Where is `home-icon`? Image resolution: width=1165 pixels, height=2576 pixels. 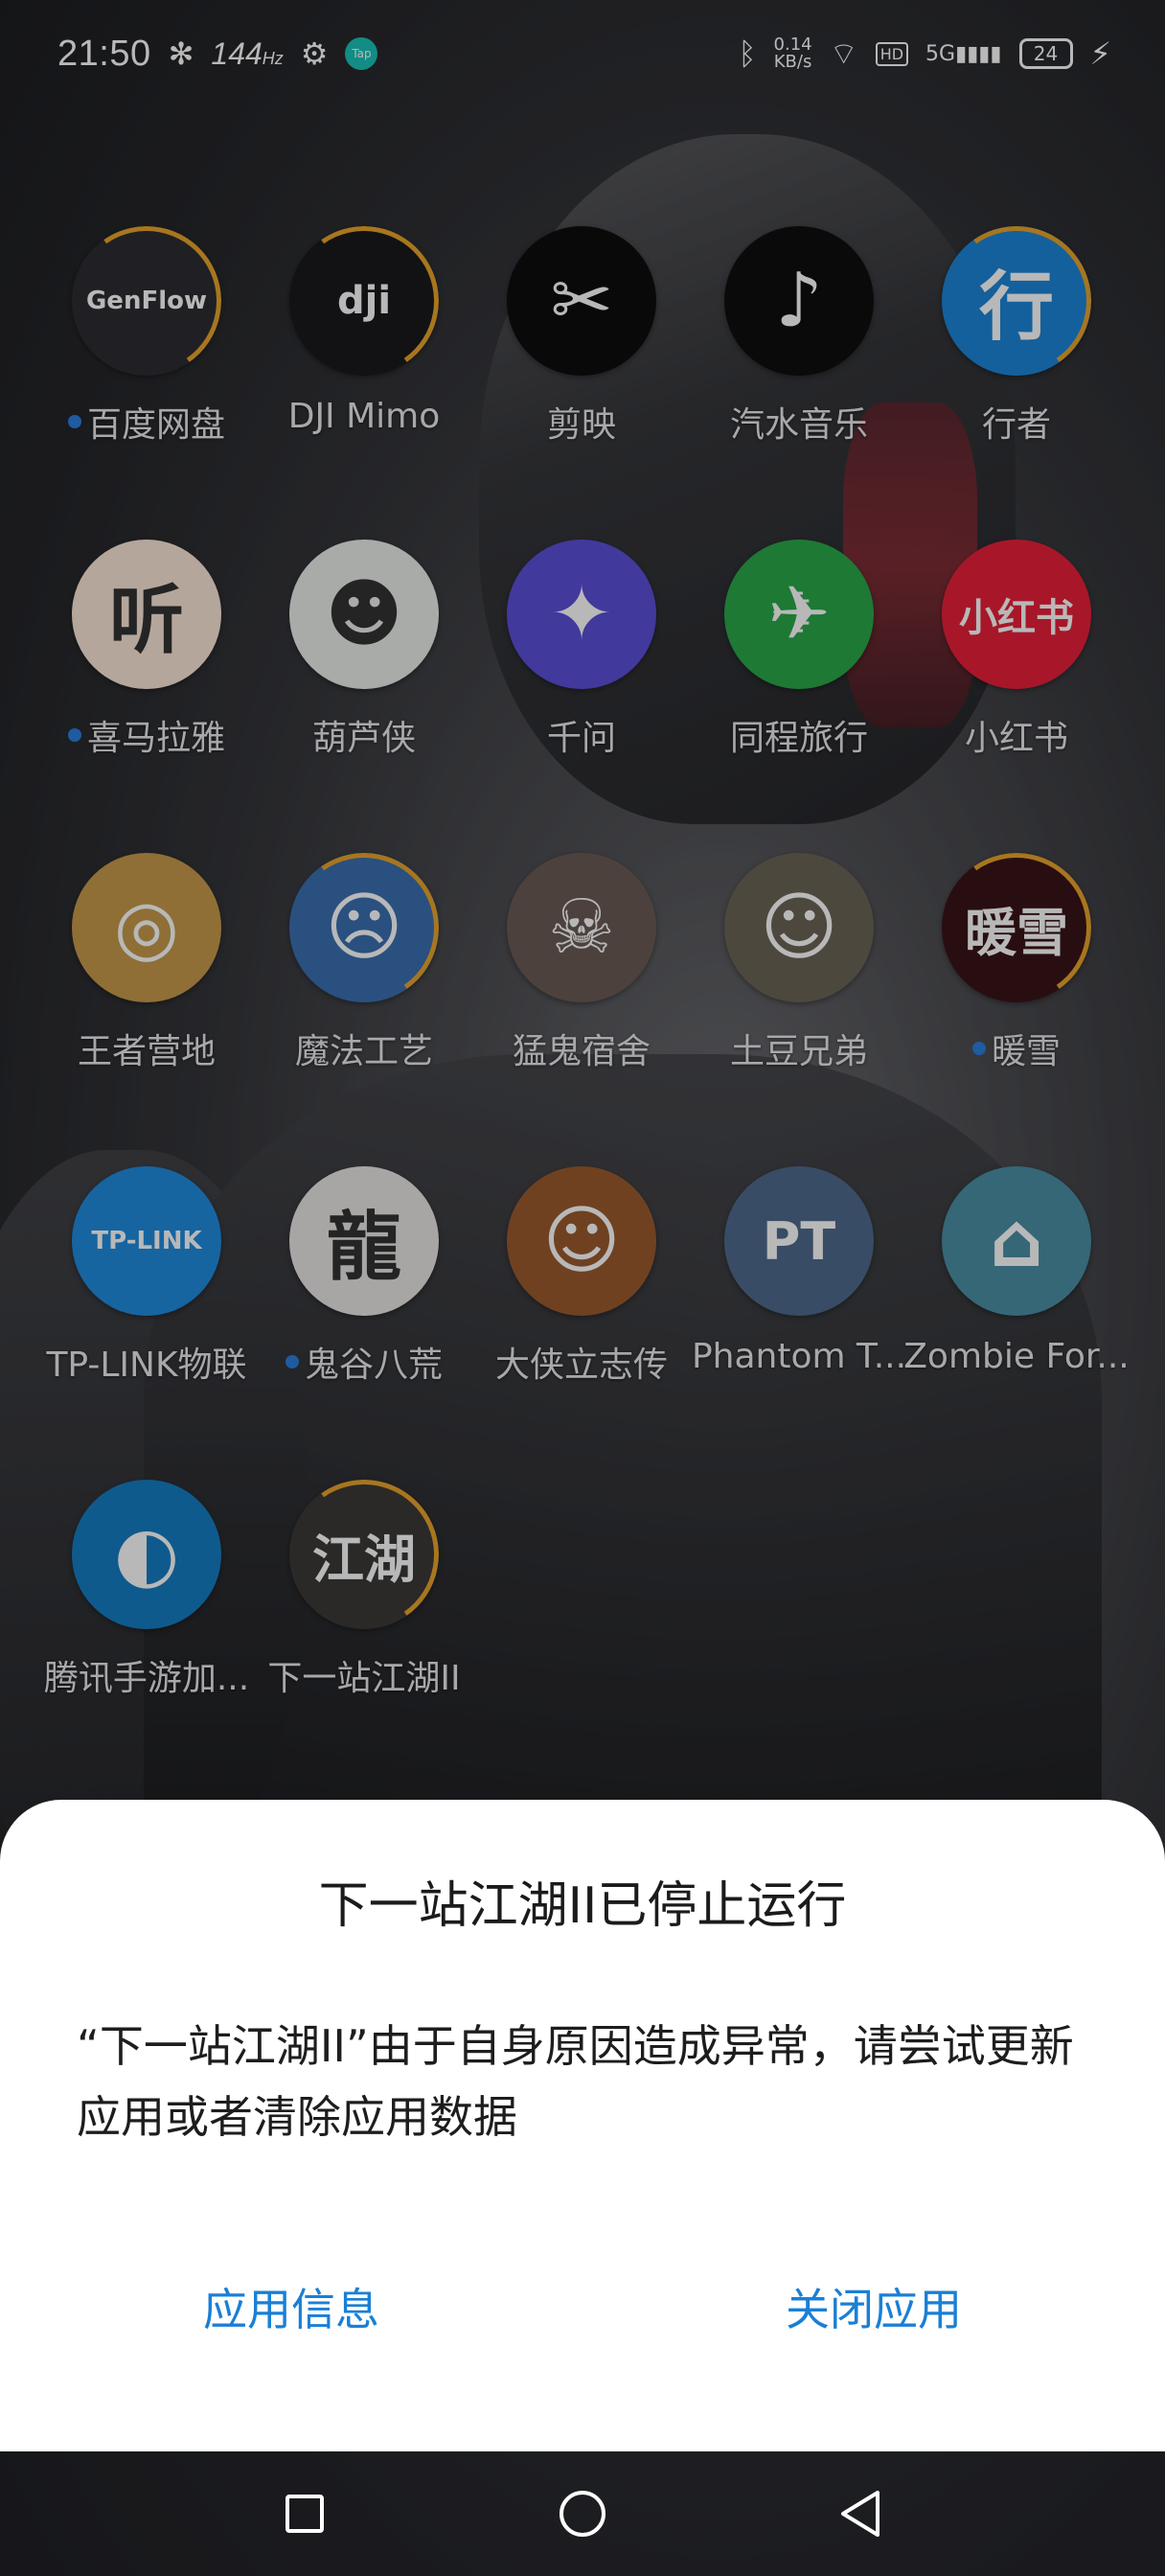
home-icon is located at coordinates (582, 2514).